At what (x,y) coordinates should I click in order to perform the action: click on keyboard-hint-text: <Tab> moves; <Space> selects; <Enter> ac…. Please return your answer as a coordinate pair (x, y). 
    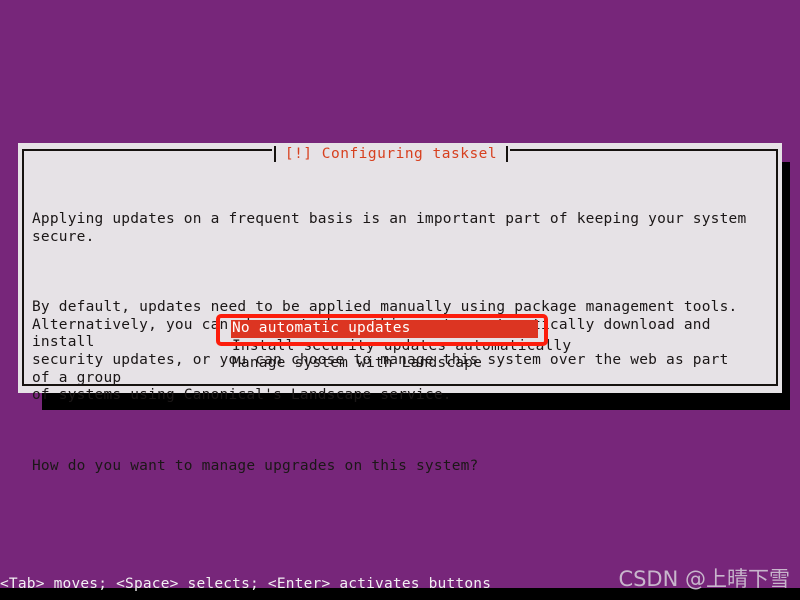
    Looking at the image, I should click on (246, 584).